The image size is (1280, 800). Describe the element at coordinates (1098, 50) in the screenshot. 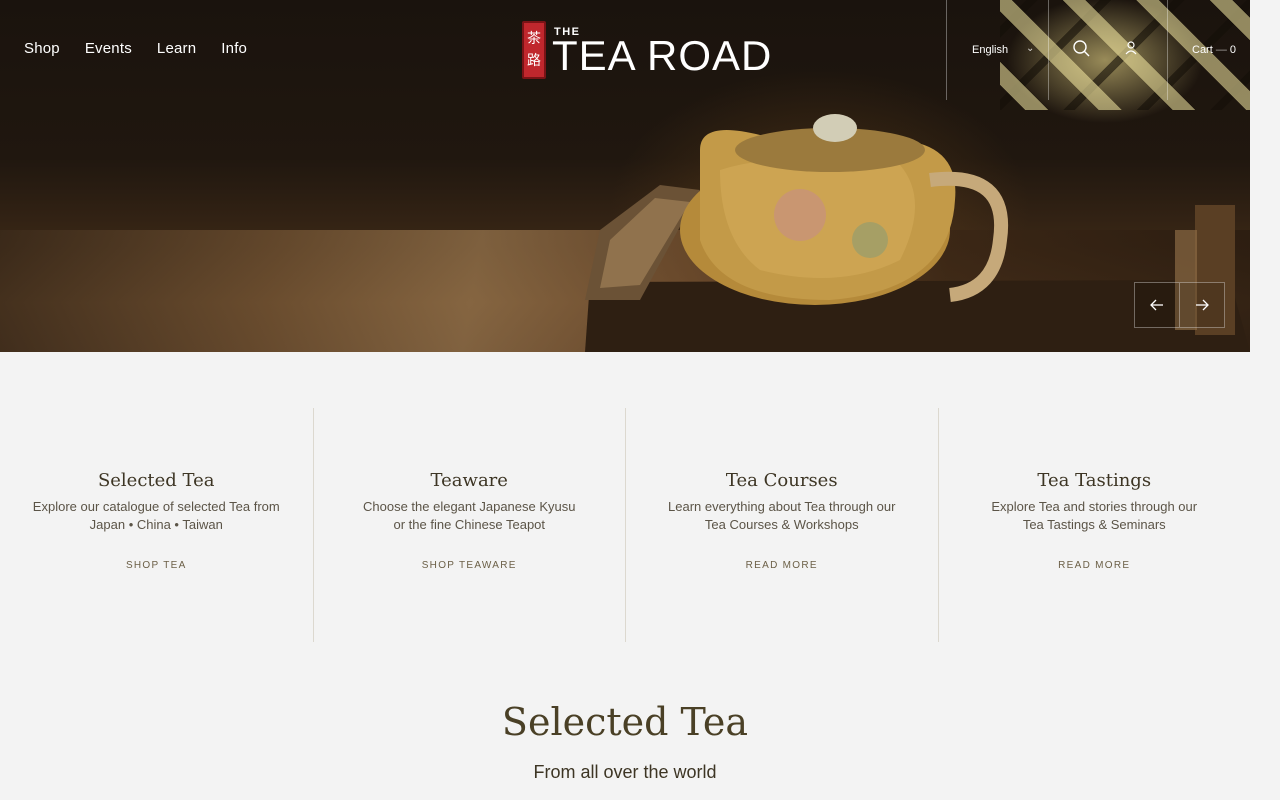

I see `header-actions: English ⌄ Cart — 0` at that location.